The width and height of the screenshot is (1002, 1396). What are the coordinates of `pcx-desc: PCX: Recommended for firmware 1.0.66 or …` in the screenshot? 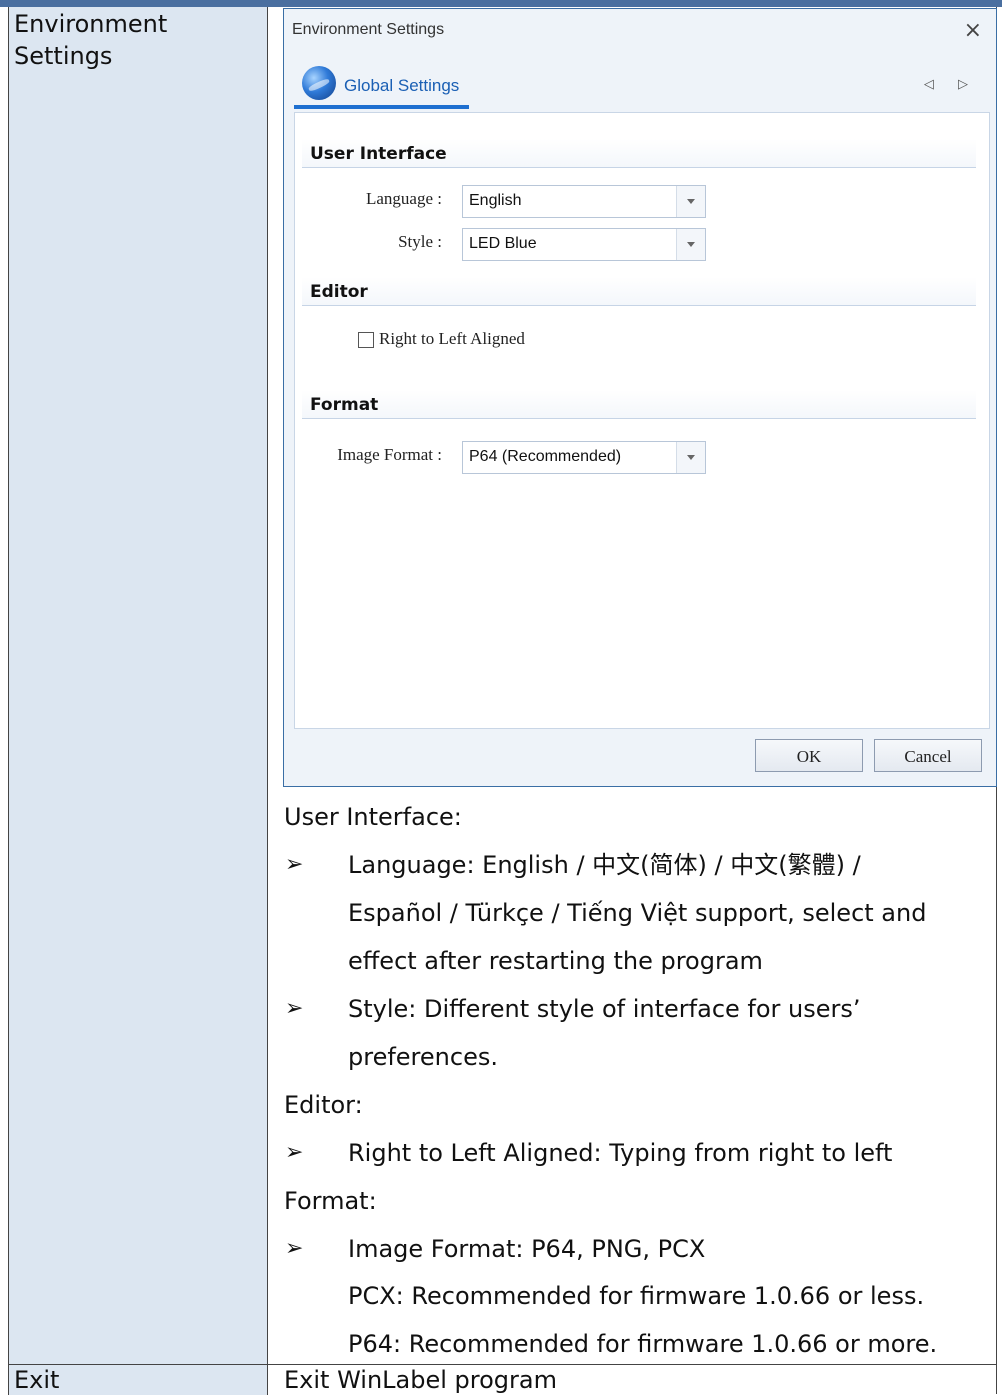 It's located at (636, 1296).